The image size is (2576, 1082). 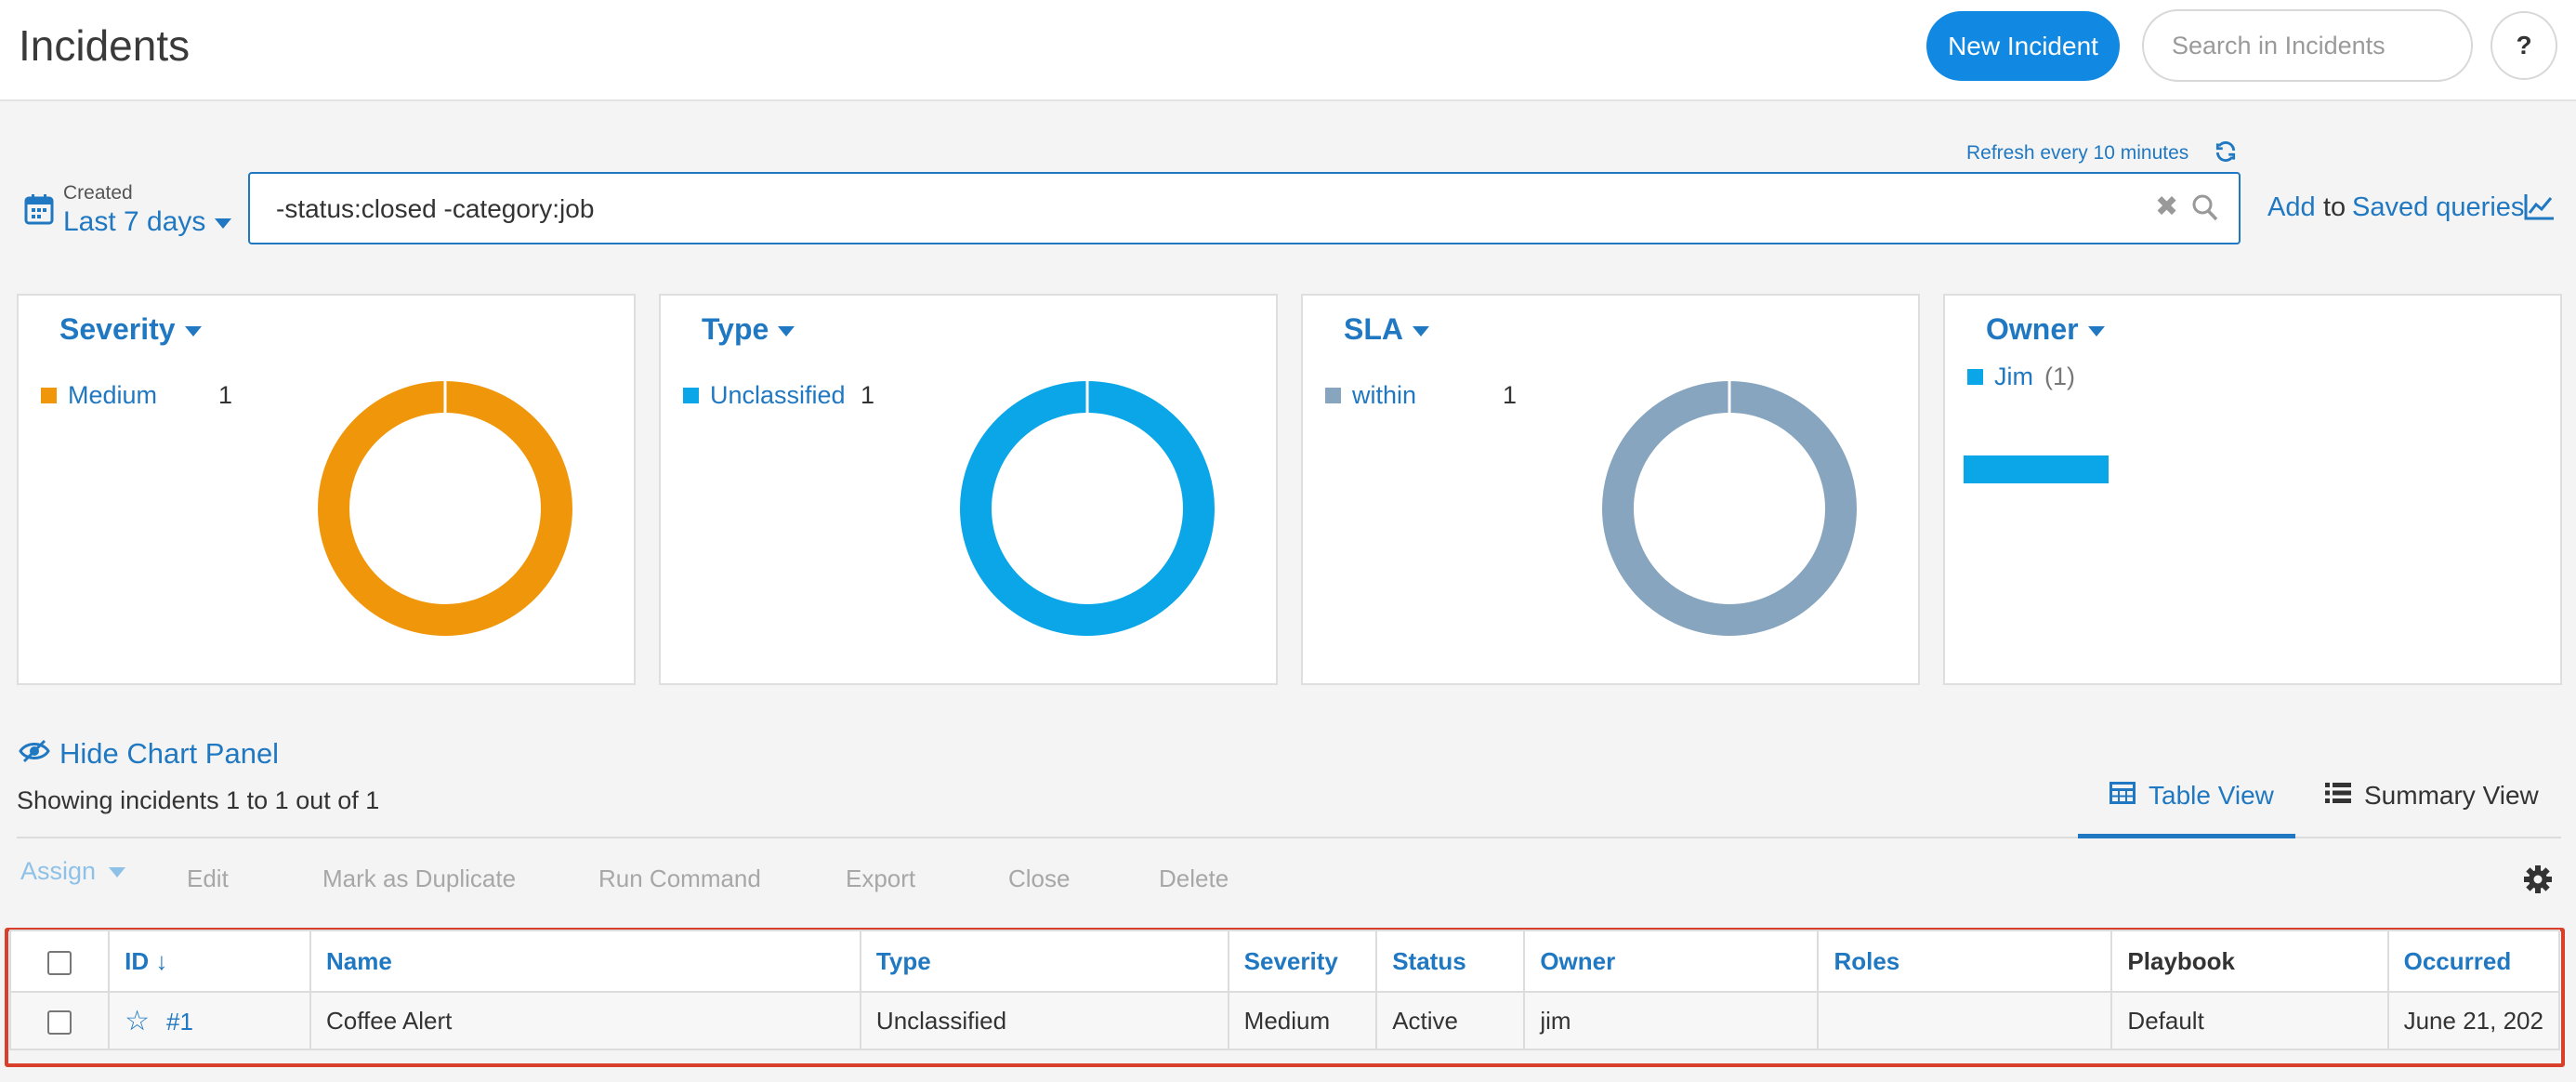 I want to click on trend-icon, so click(x=2540, y=208).